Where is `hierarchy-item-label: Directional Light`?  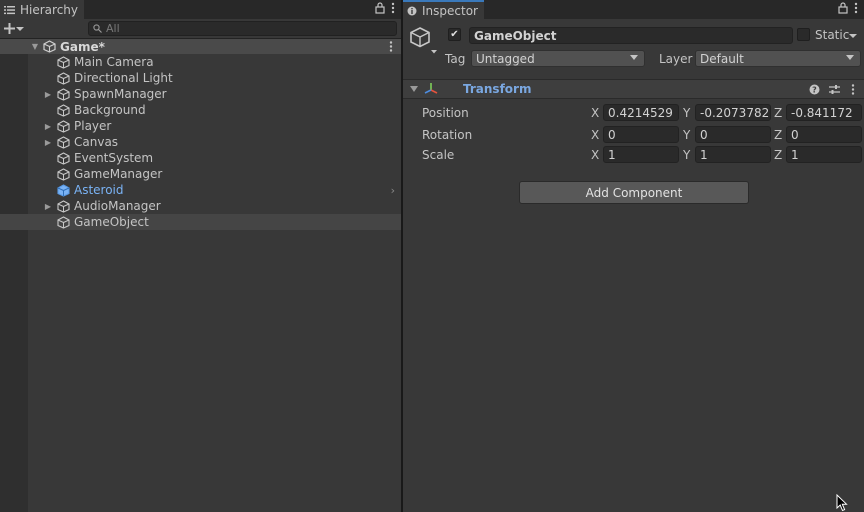
hierarchy-item-label: Directional Light is located at coordinates (123, 78).